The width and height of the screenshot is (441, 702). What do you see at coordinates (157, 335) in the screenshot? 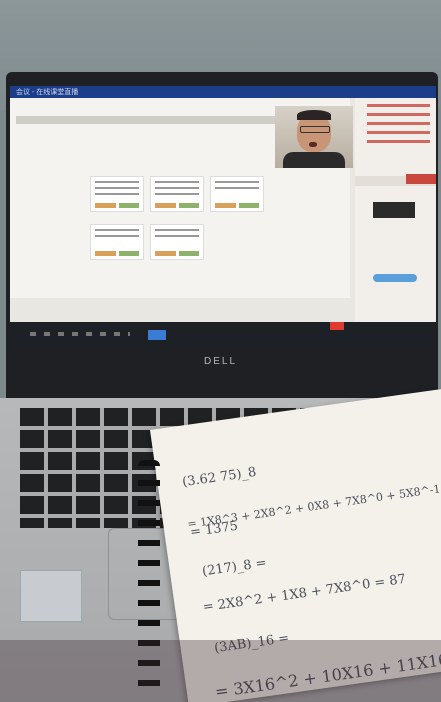
I see `taskbar-app-icon` at bounding box center [157, 335].